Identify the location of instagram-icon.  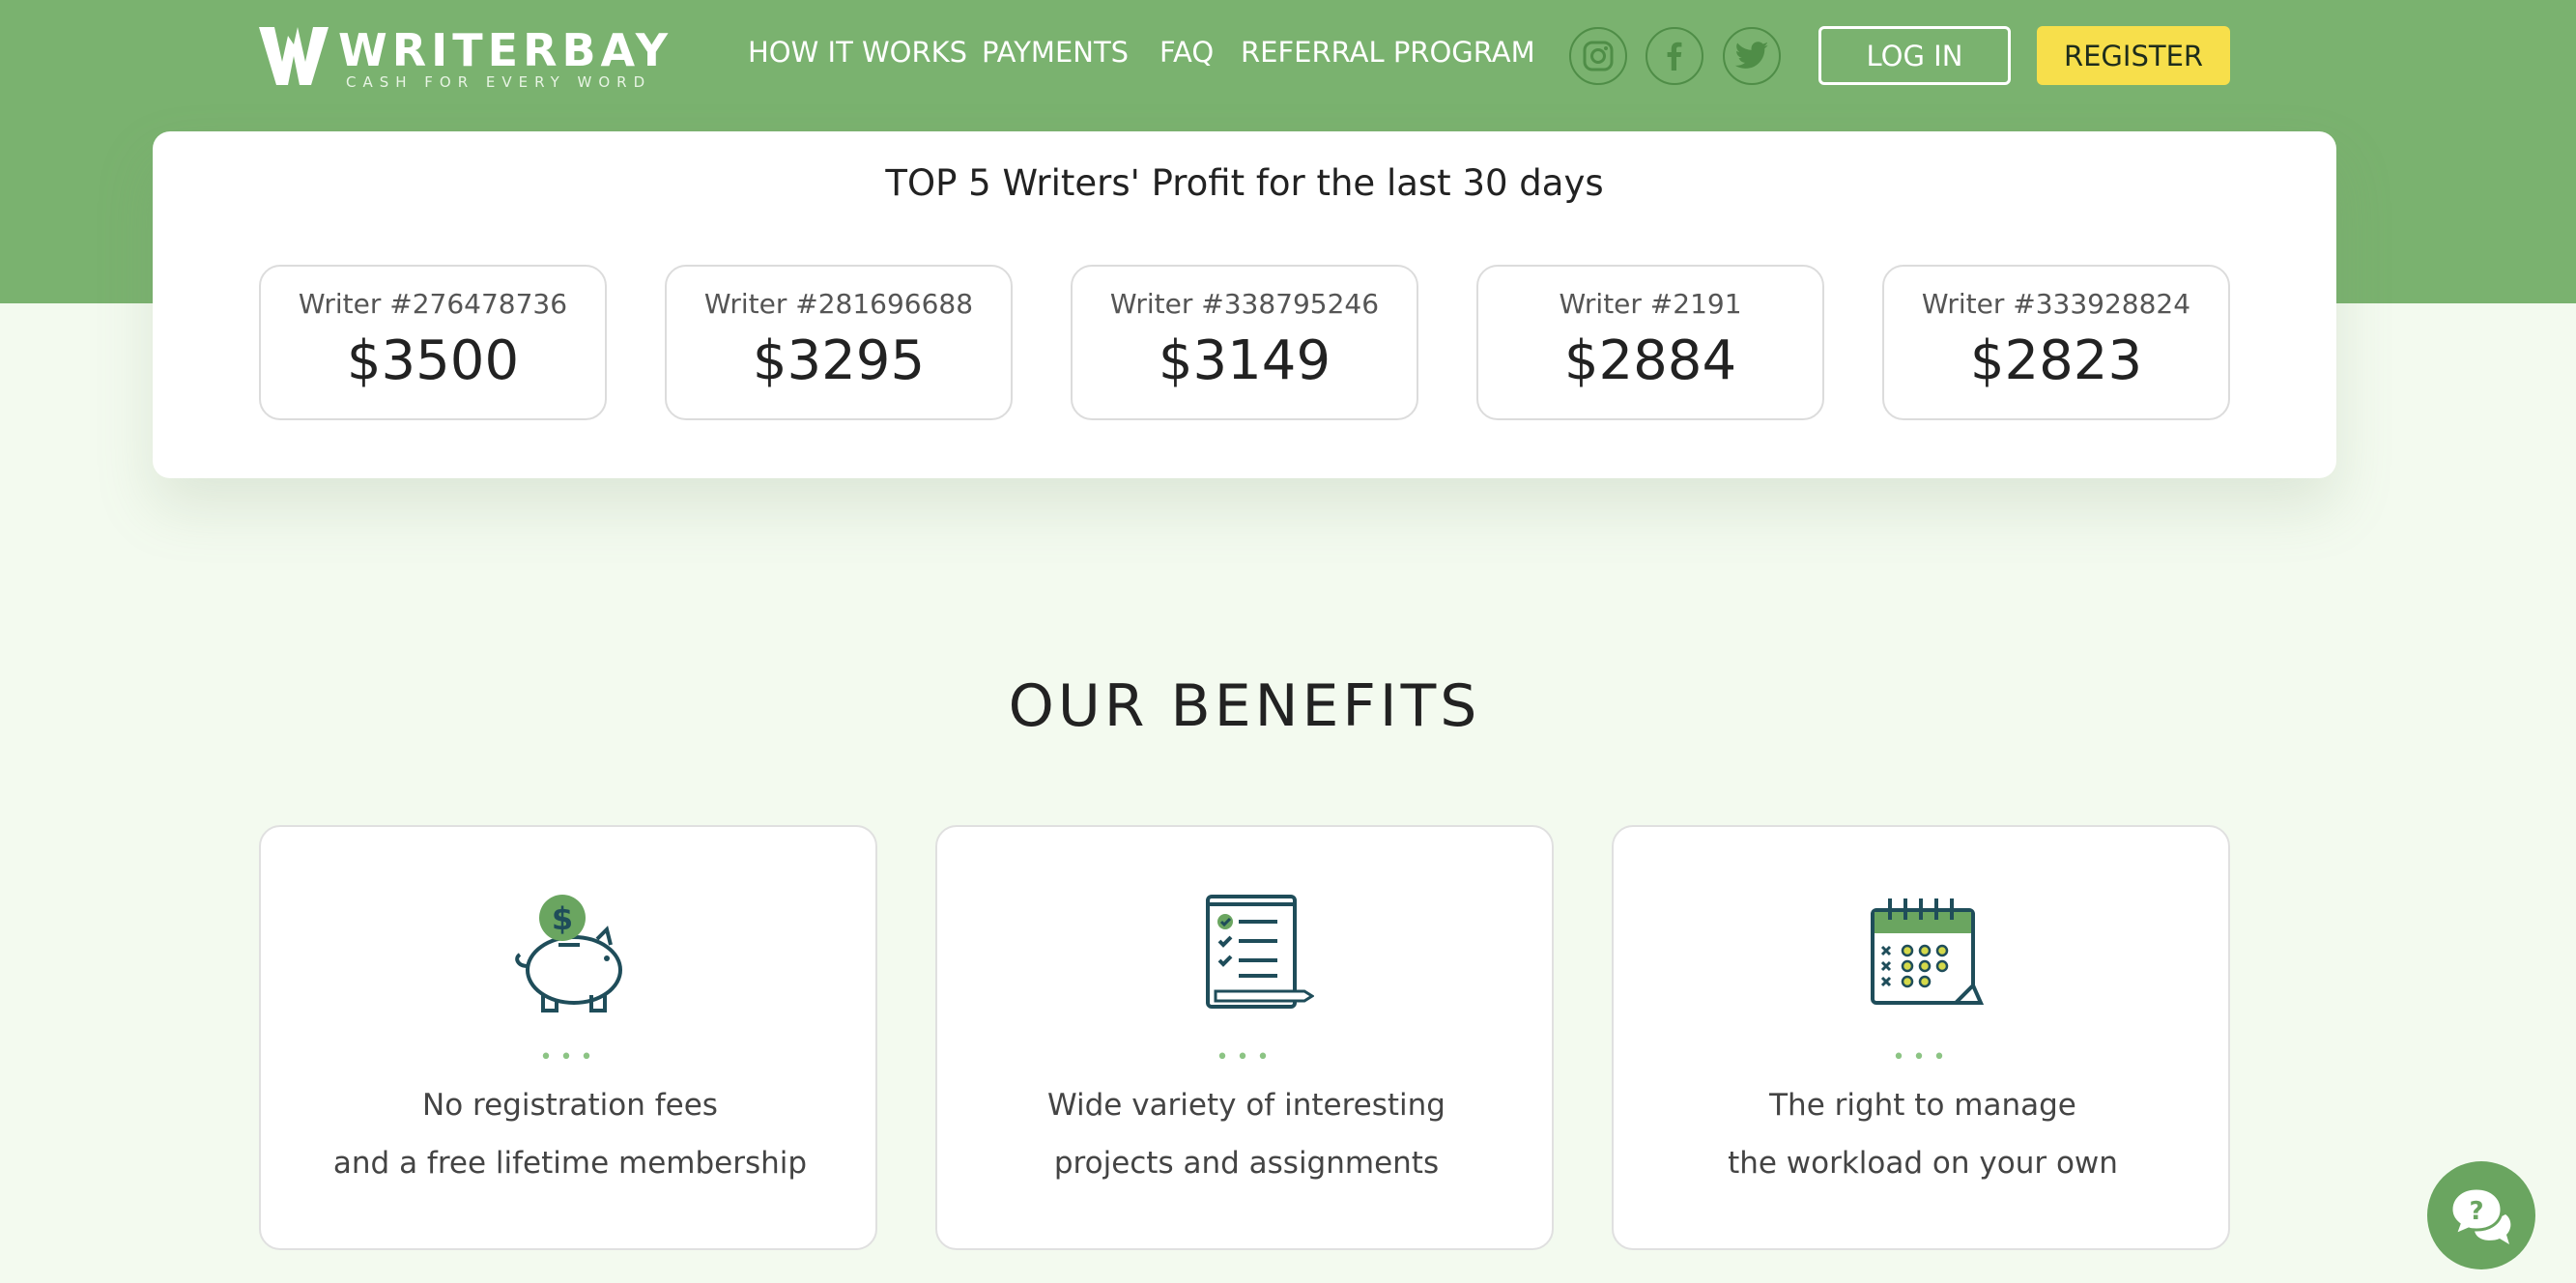
(1599, 56).